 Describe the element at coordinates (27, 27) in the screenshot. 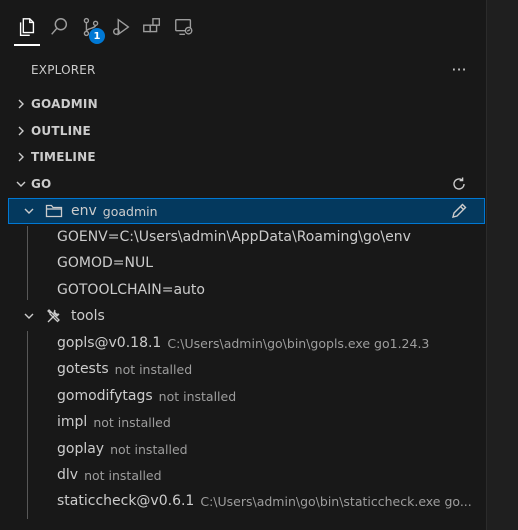

I see `files-icon` at that location.